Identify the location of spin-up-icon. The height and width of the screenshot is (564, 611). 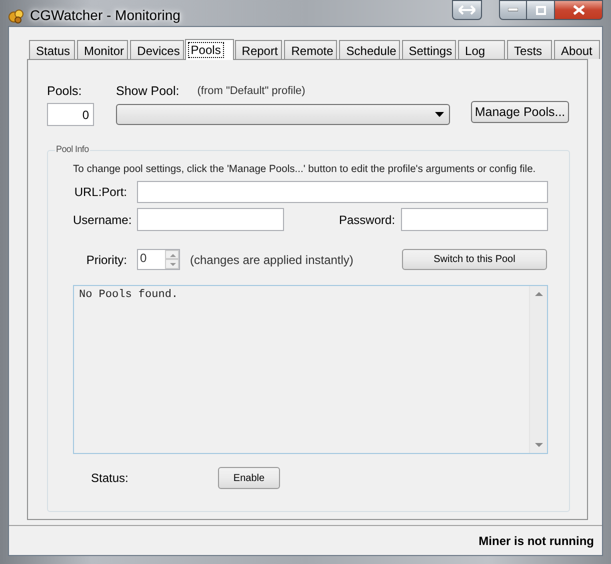
(172, 254).